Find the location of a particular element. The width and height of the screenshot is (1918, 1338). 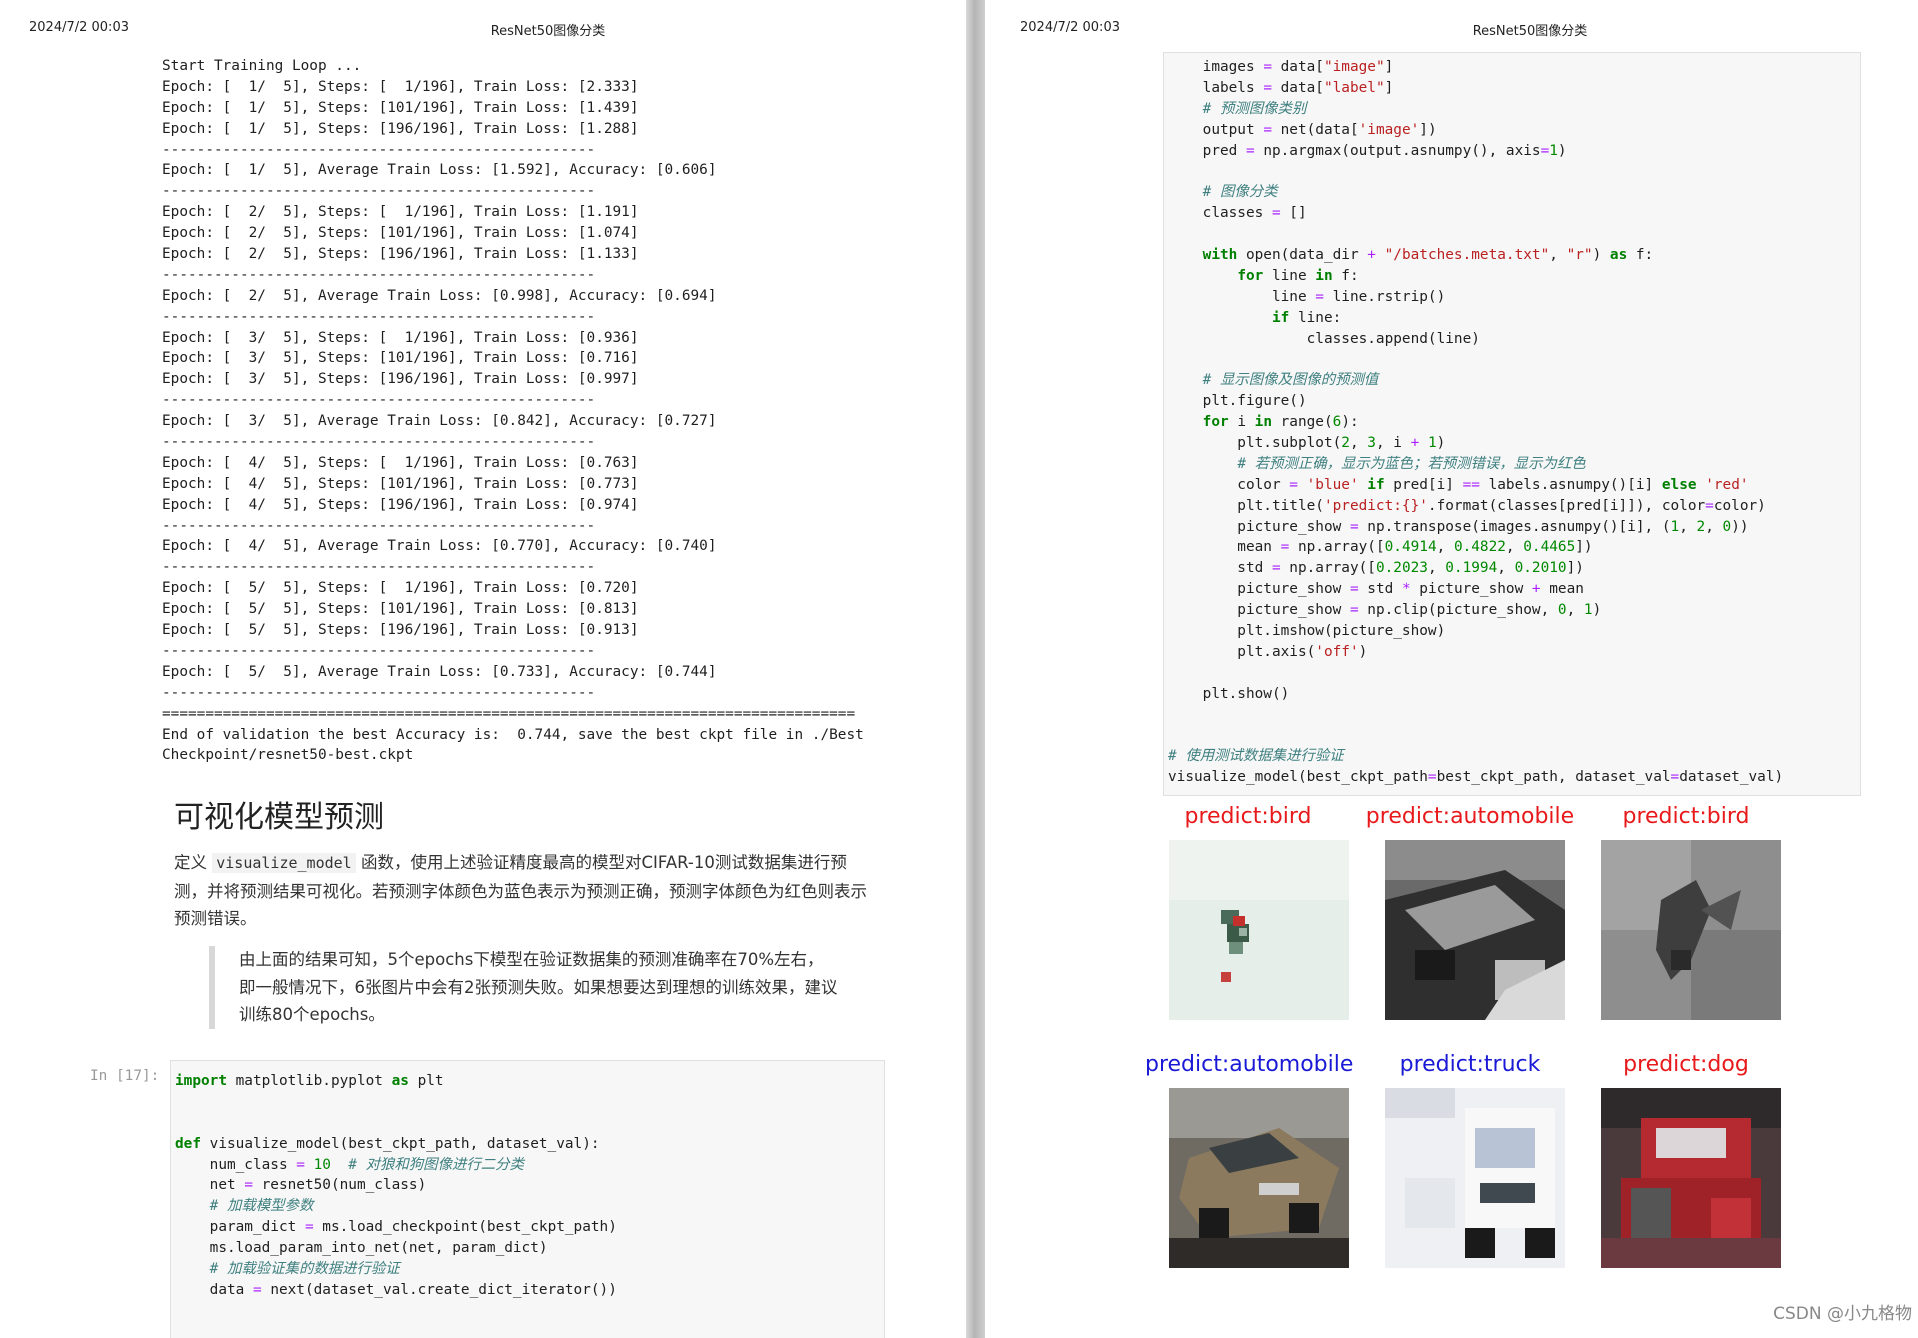

code-token: resnet50(num_class) is located at coordinates (339, 1185).